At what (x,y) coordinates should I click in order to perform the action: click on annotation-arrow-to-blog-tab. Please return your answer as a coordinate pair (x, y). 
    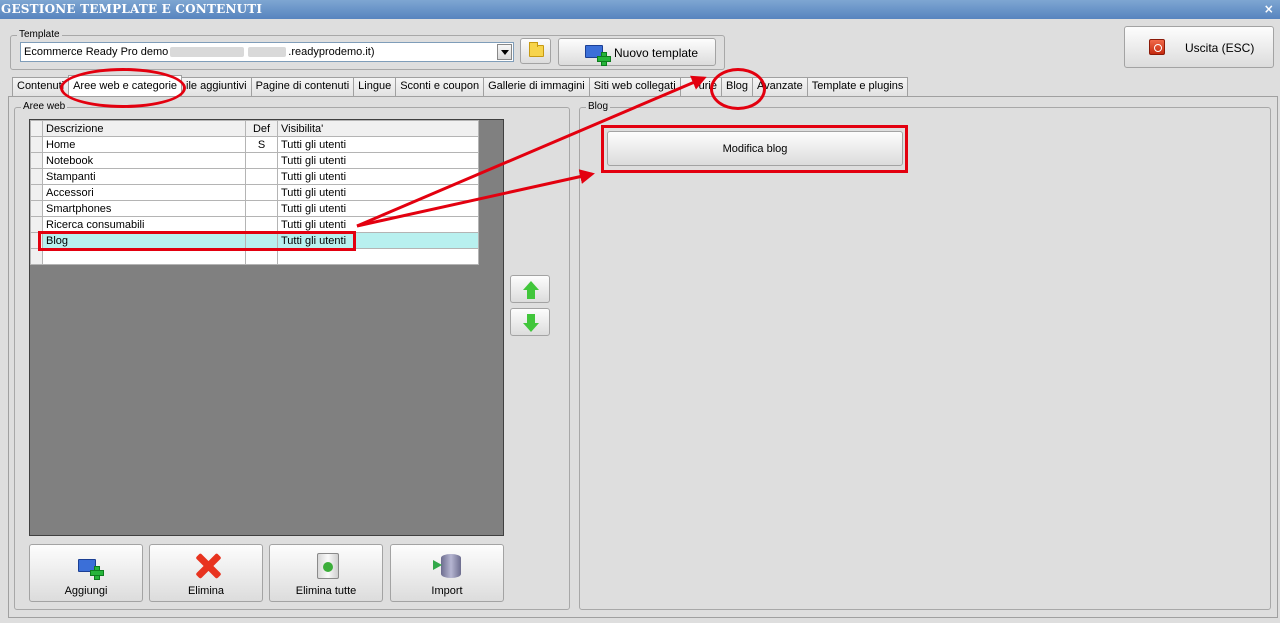
    Looking at the image, I should click on (531, 151).